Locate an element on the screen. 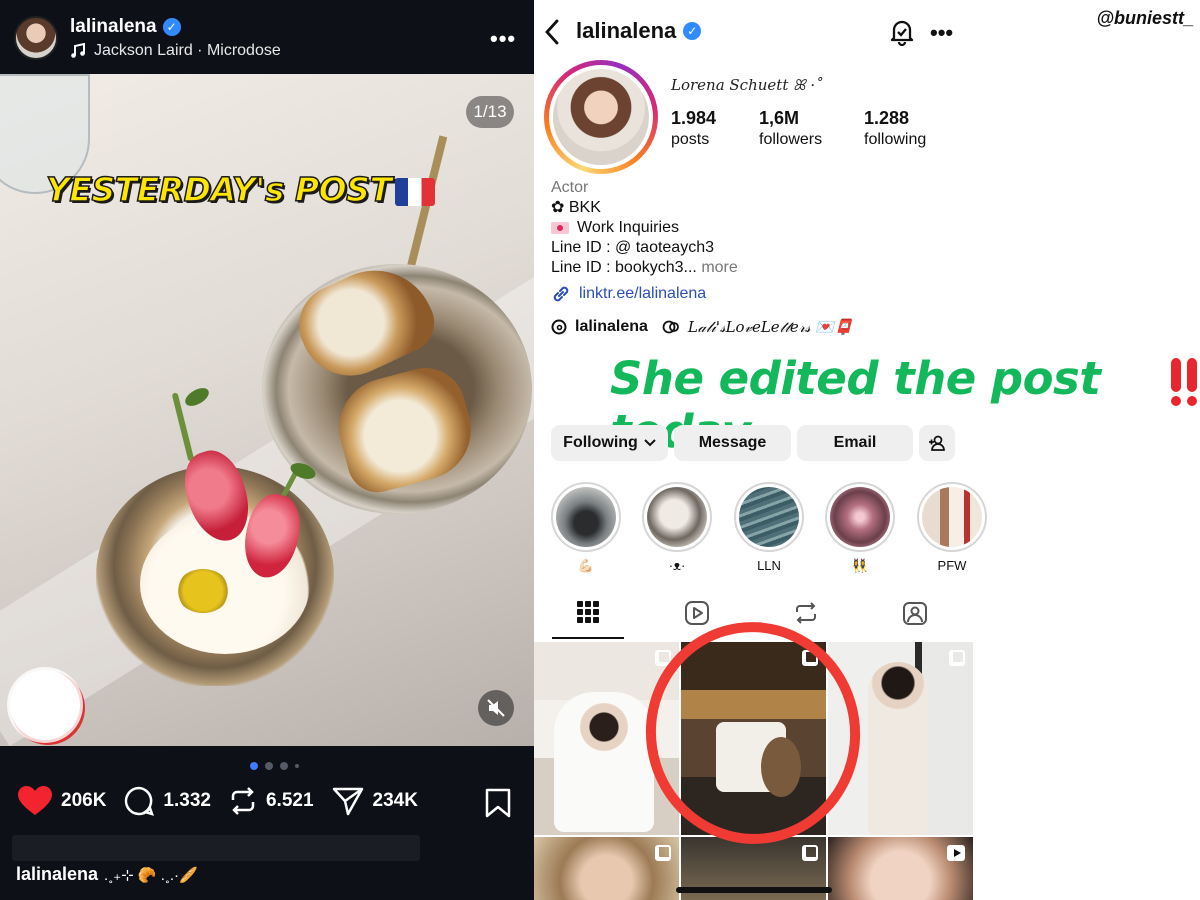 This screenshot has height=900, width=1200. home-indicator is located at coordinates (754, 890).